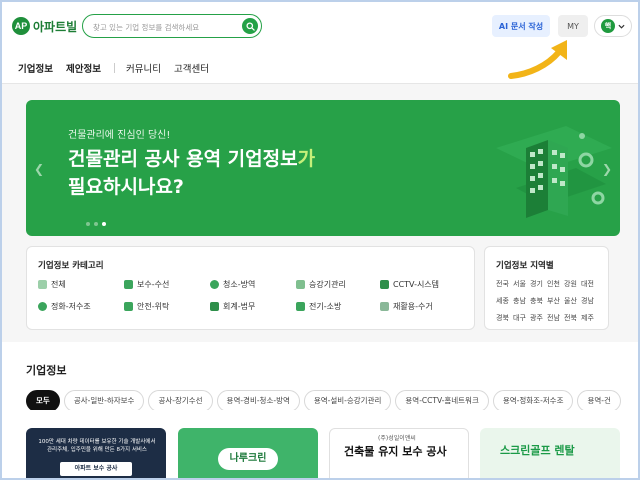 The width and height of the screenshot is (640, 480). What do you see at coordinates (384, 284) in the screenshot?
I see `tools-icon` at bounding box center [384, 284].